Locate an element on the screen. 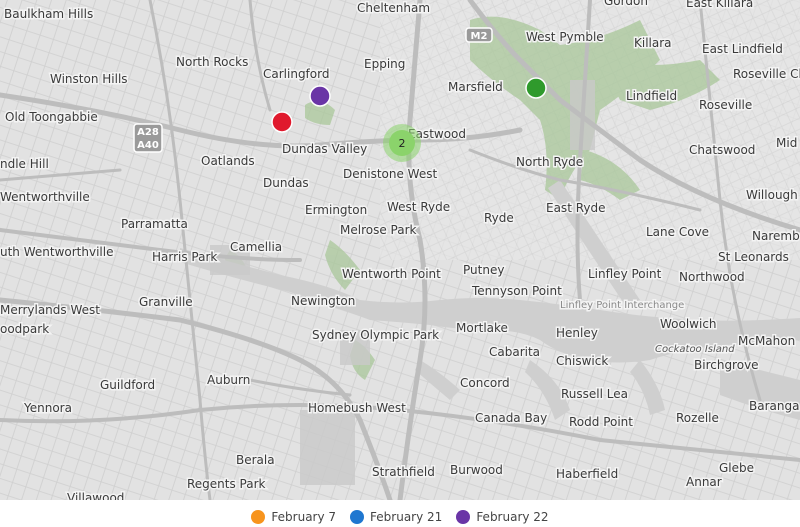  map-legend: February 7 February 21 February 22 is located at coordinates (400, 516).